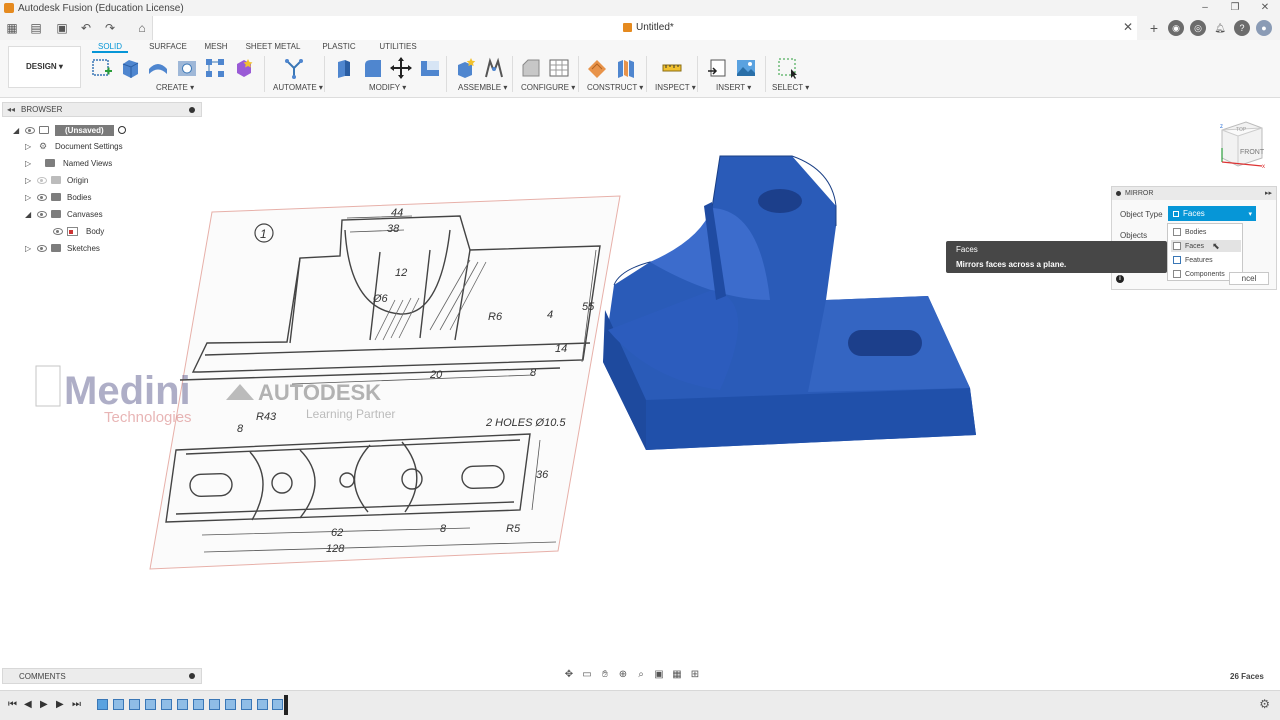  What do you see at coordinates (1268, 193) in the screenshot?
I see `expand-dialog-icon: ▸▸` at bounding box center [1268, 193].